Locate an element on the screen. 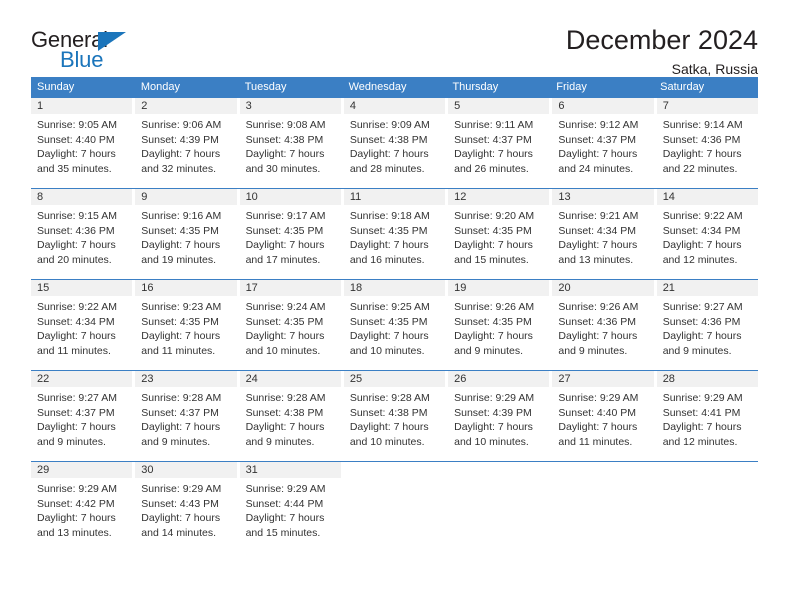 The height and width of the screenshot is (612, 792). daylight-text-line2: and 11 minutes. is located at coordinates (595, 441).